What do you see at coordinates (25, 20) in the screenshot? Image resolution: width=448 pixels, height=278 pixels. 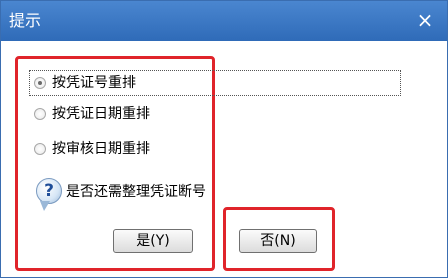 I see `dialog-title: 提示` at bounding box center [25, 20].